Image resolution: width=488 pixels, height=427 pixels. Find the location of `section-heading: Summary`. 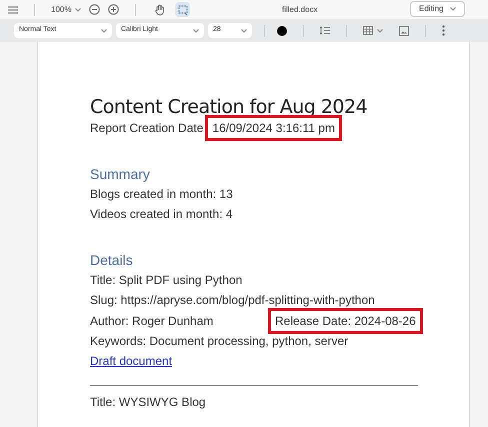

section-heading: Summary is located at coordinates (120, 174).